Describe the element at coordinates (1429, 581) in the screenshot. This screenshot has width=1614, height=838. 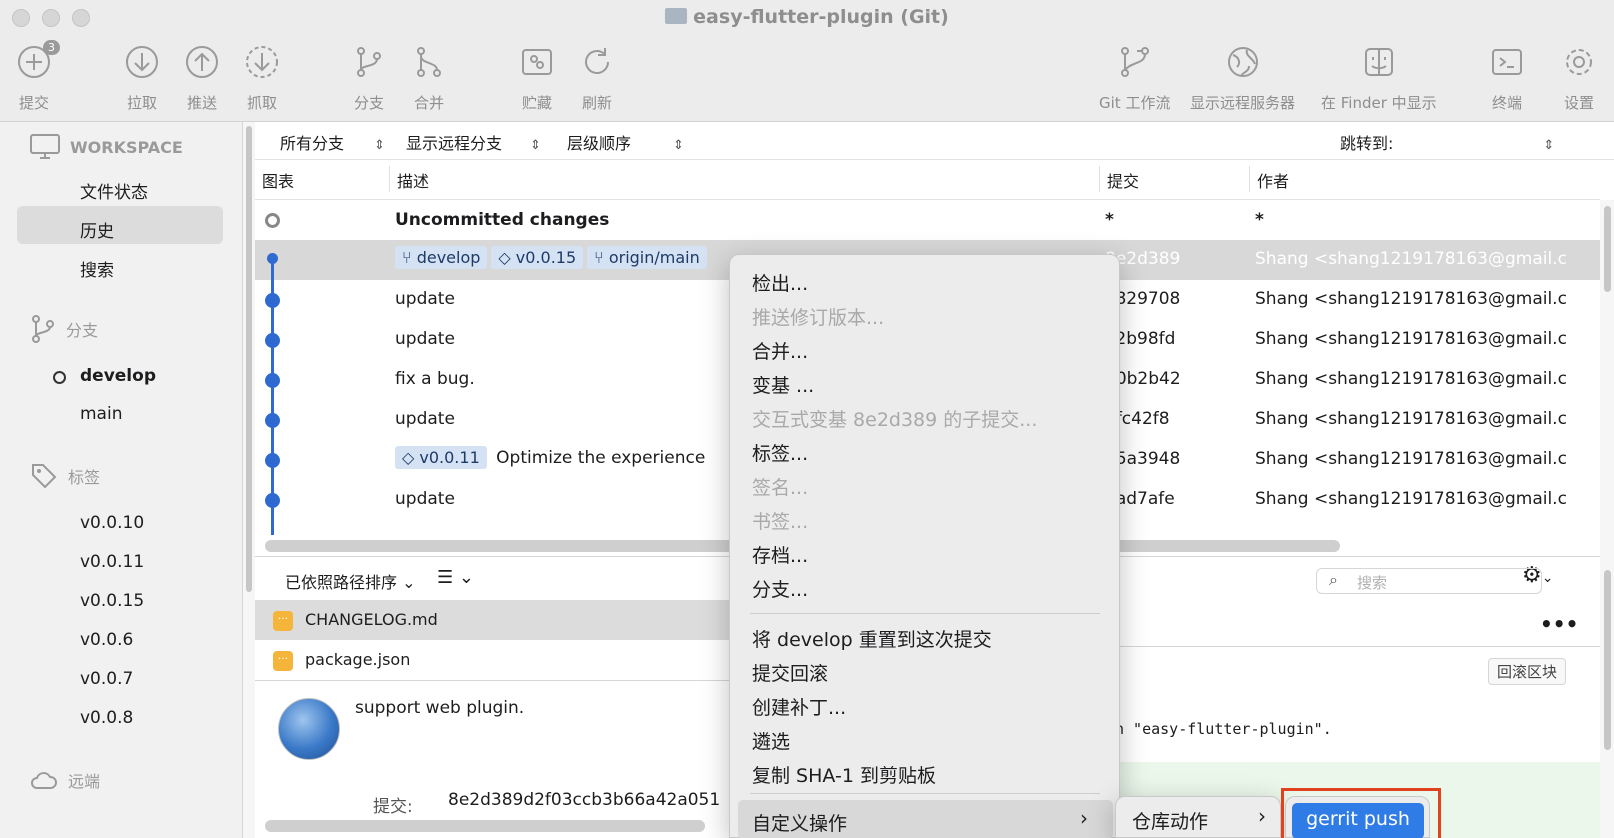
I see `search-input: ⌕ 搜索` at that location.